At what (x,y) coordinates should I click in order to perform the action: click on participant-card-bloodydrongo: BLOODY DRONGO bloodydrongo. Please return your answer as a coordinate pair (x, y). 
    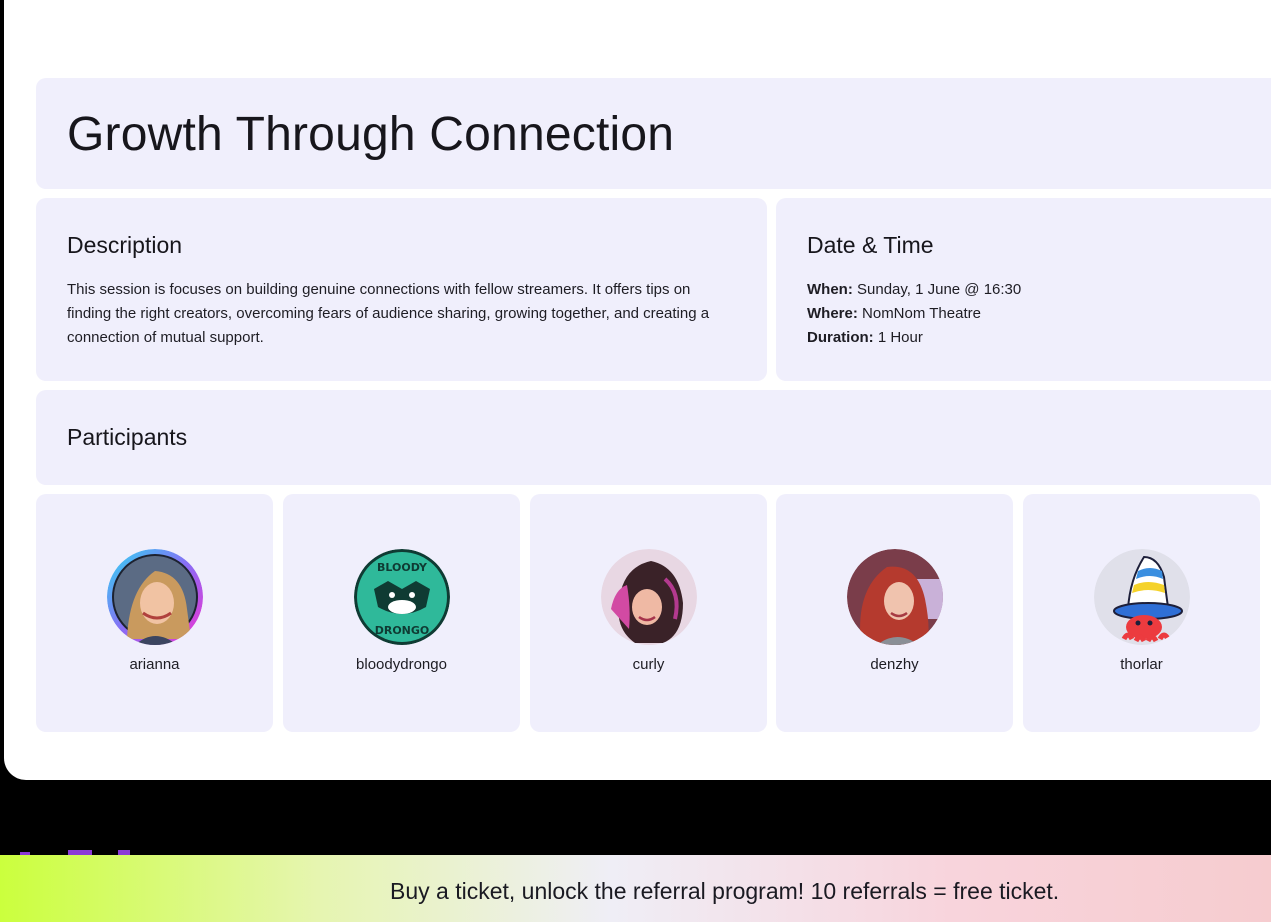
    Looking at the image, I should click on (401, 613).